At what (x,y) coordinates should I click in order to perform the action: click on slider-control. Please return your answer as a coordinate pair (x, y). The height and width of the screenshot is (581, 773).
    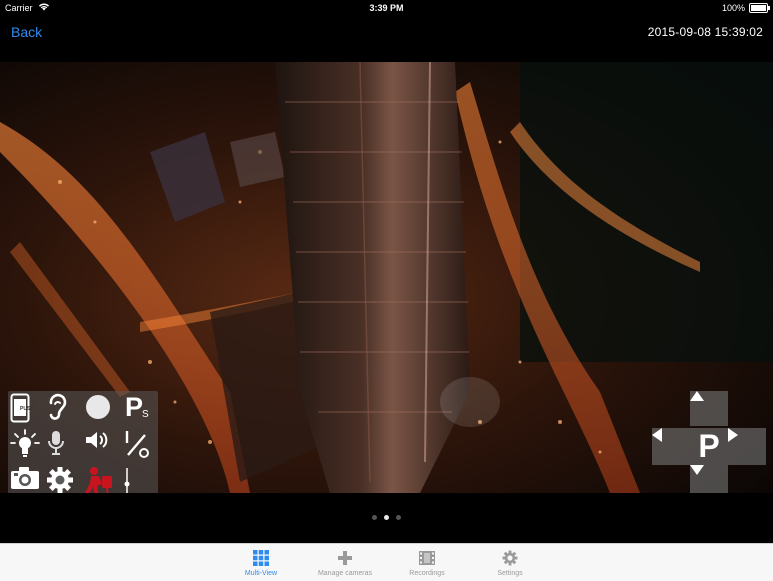
    Looking at the image, I should click on (137, 479).